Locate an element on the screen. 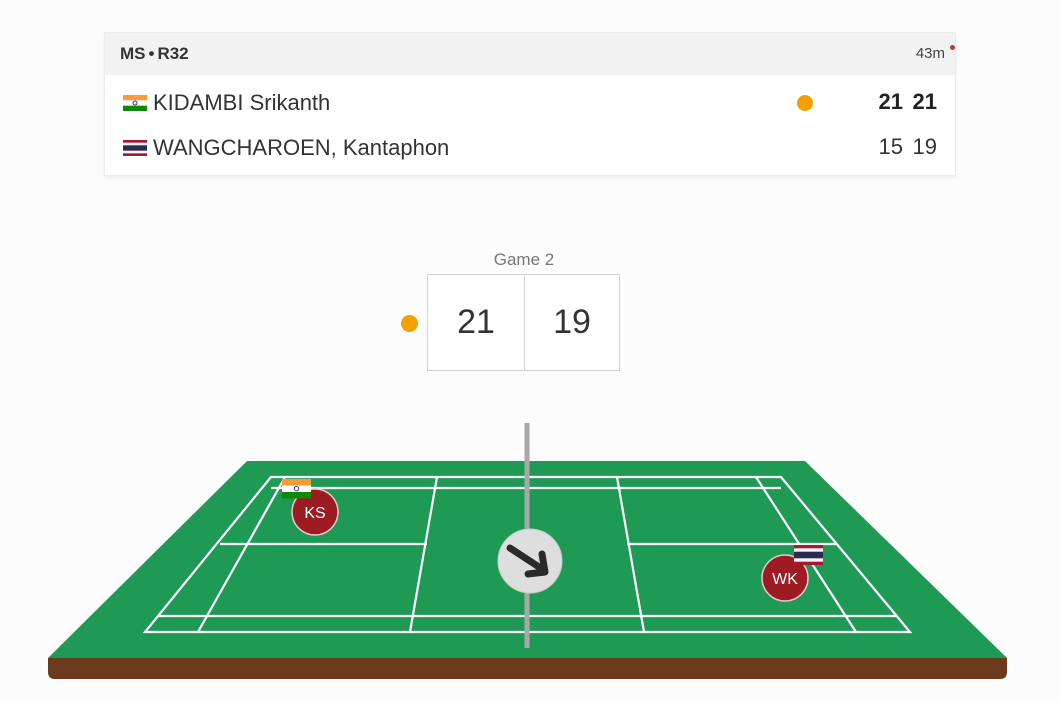 The width and height of the screenshot is (1060, 703). player-initials: WK is located at coordinates (785, 579).